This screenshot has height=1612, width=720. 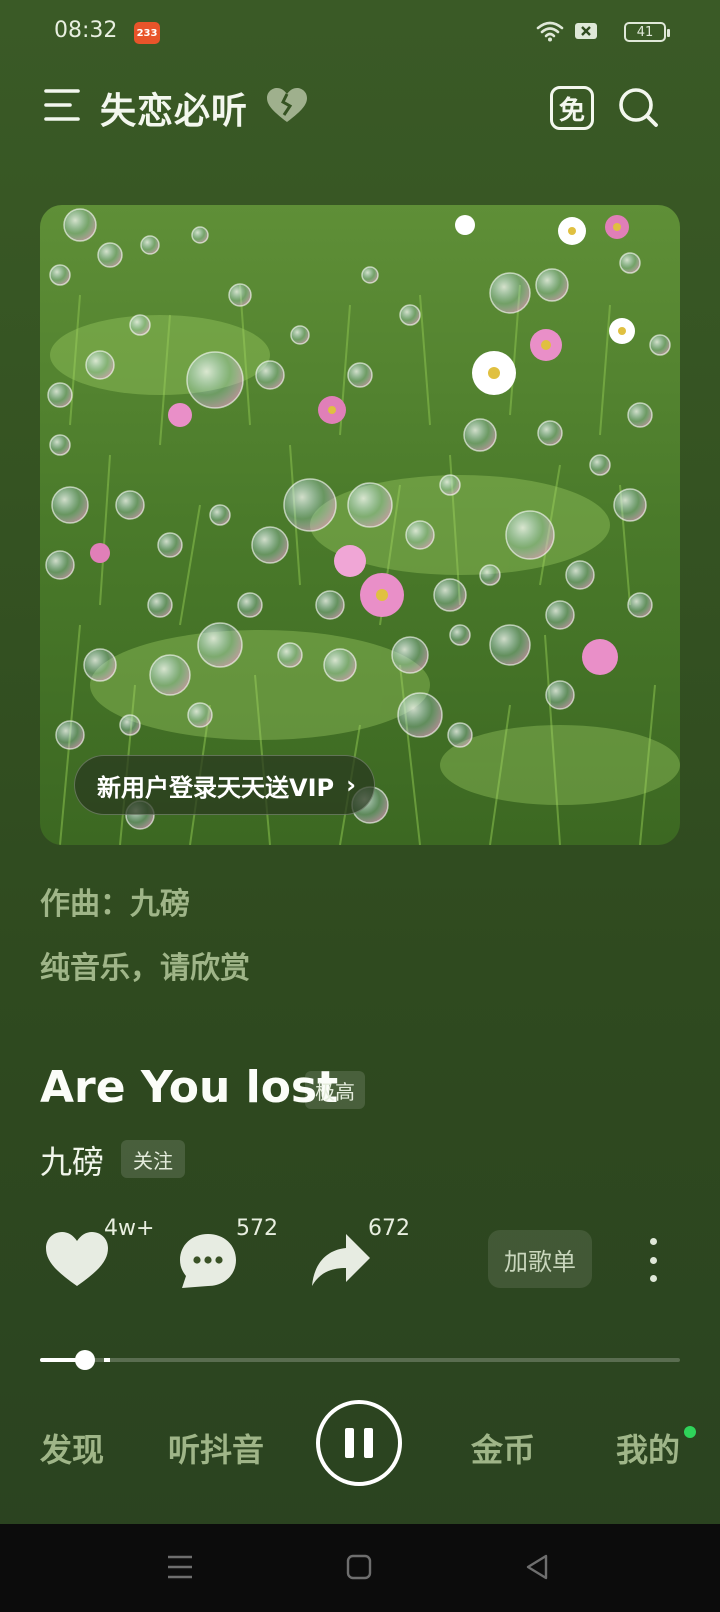 I want to click on status-time: 08:32, so click(x=86, y=30).